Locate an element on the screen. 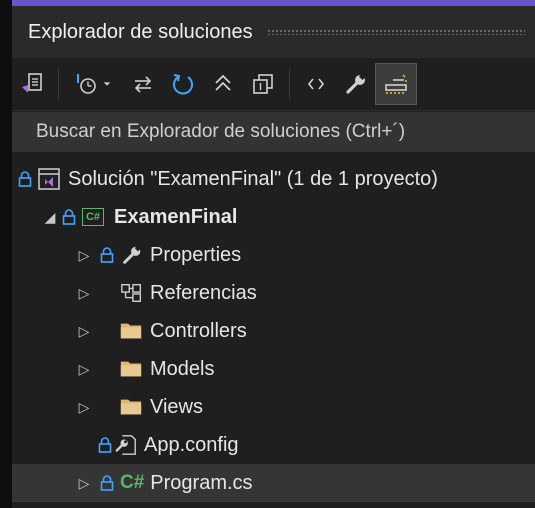  item-label: Models is located at coordinates (182, 368).